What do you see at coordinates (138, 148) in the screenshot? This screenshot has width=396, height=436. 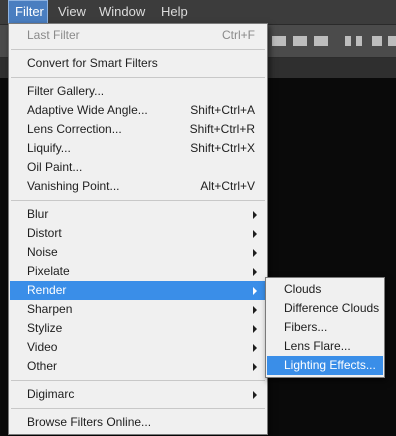 I see `menu-item-liquify: Liquify... Shift+Ctrl+X` at bounding box center [138, 148].